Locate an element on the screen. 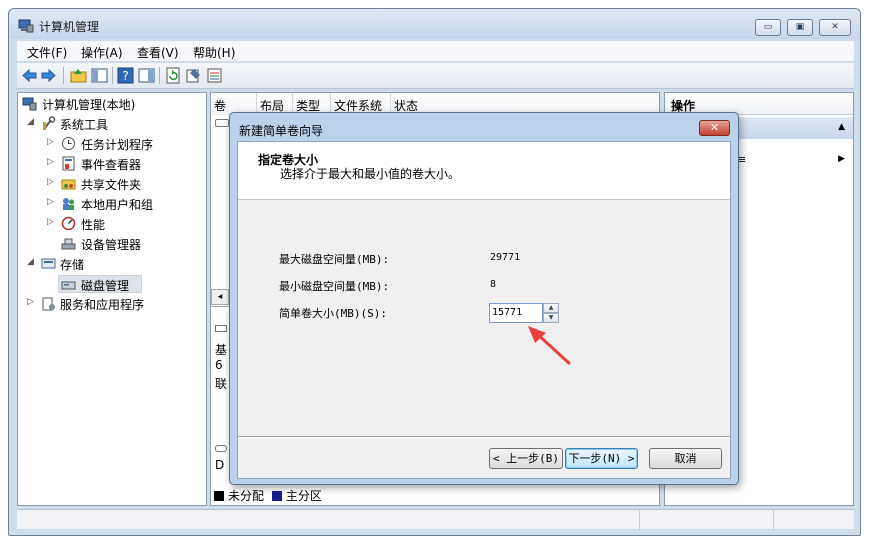  back-button: < 上一步(B) is located at coordinates (526, 458).